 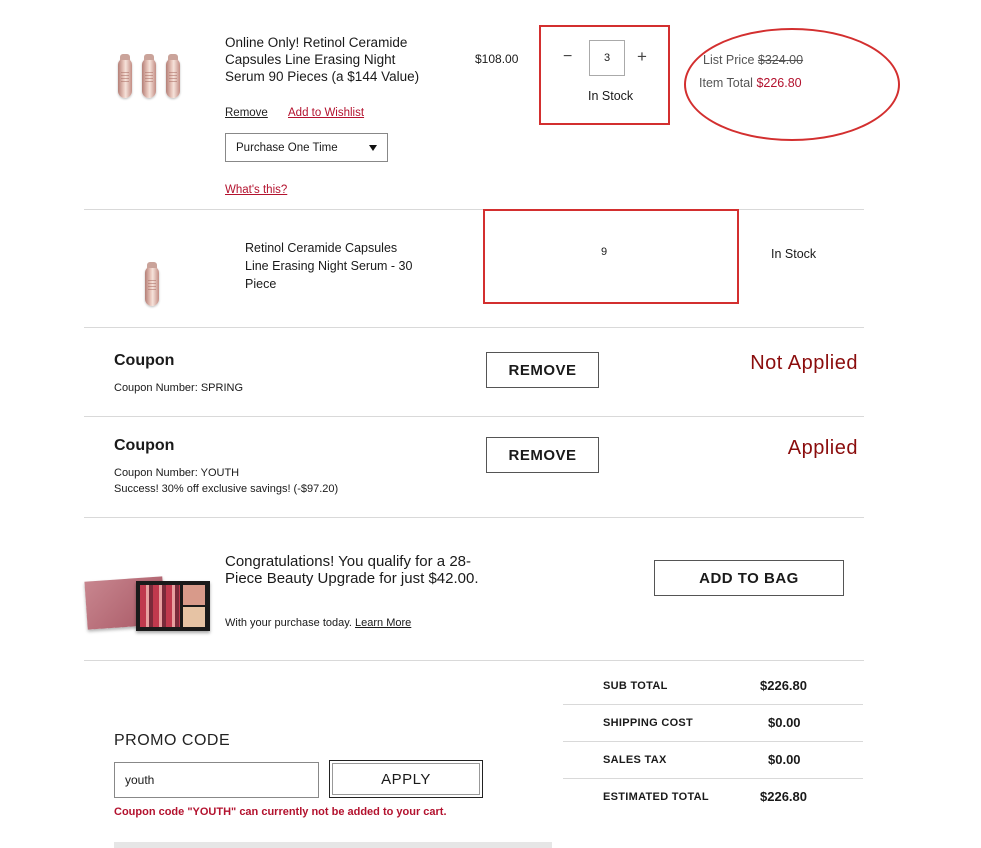 I want to click on apply-button: APPLY, so click(x=406, y=779).